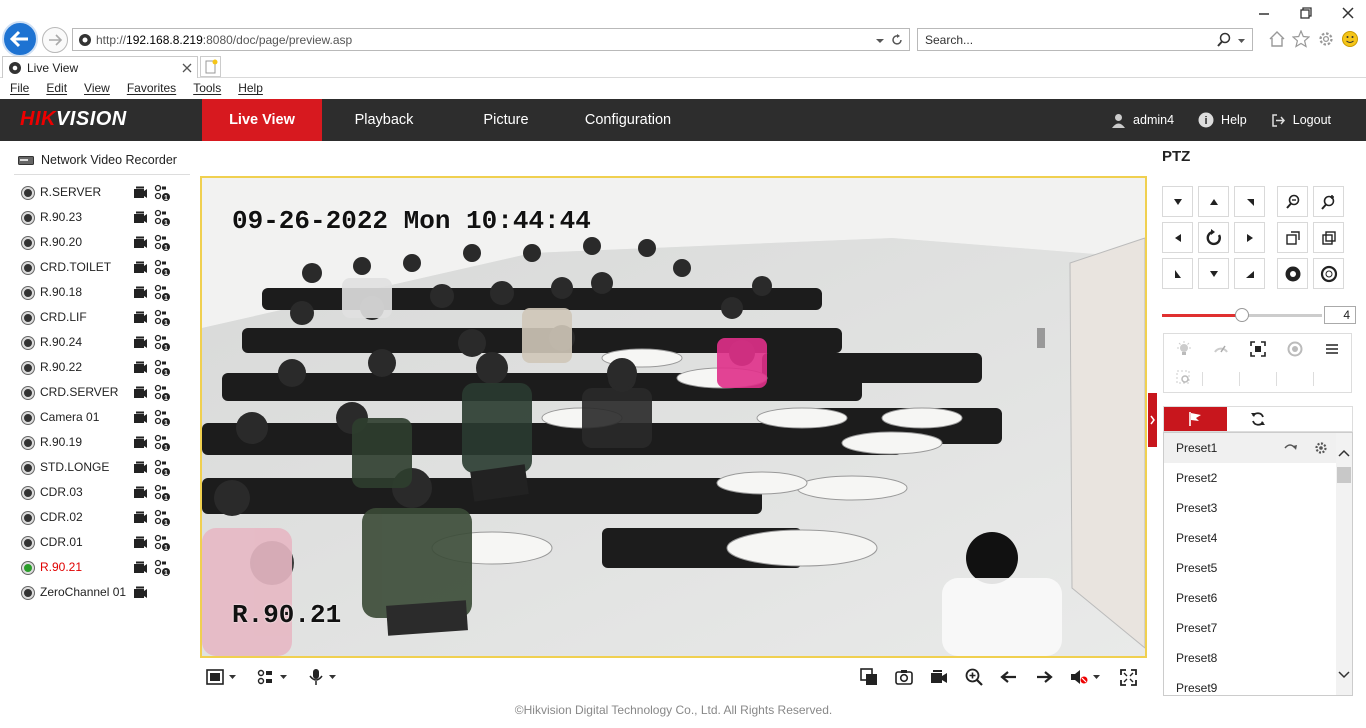 The width and height of the screenshot is (1366, 728). Describe the element at coordinates (187, 68) in the screenshot. I see `tab-close-icon` at that location.